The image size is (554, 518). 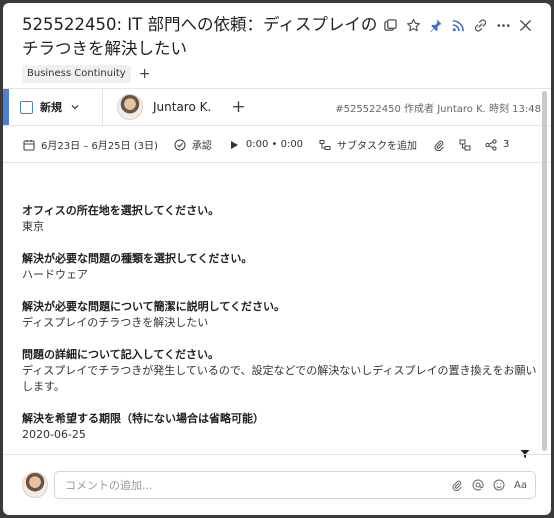 I want to click on field-question: 問題の詳細について記入してください。, so click(x=121, y=354).